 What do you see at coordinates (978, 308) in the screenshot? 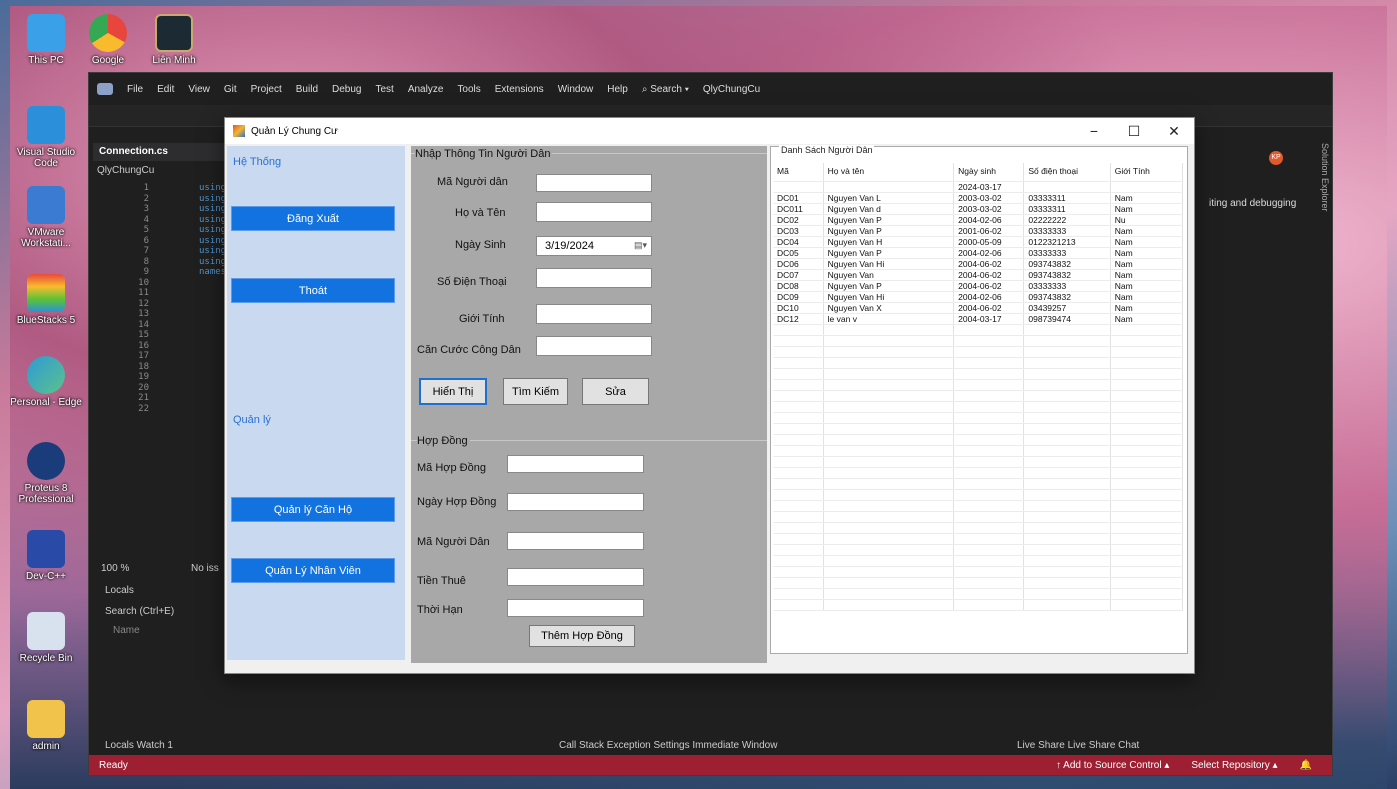
I see `table-row: DC10 Nguyen Van X 2004-06-02 03439257 Nam` at bounding box center [978, 308].